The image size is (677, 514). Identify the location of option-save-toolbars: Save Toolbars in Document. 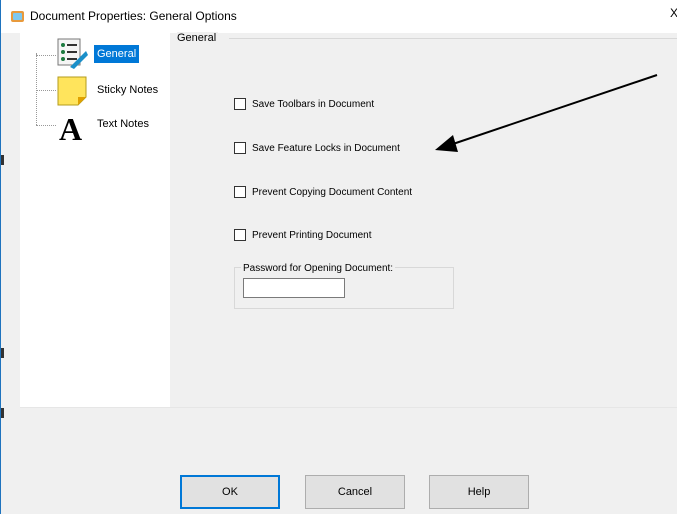
(304, 104).